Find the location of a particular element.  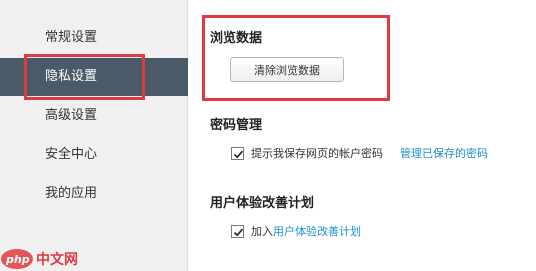

sidebar-item-label: 常规设置 is located at coordinates (71, 37).